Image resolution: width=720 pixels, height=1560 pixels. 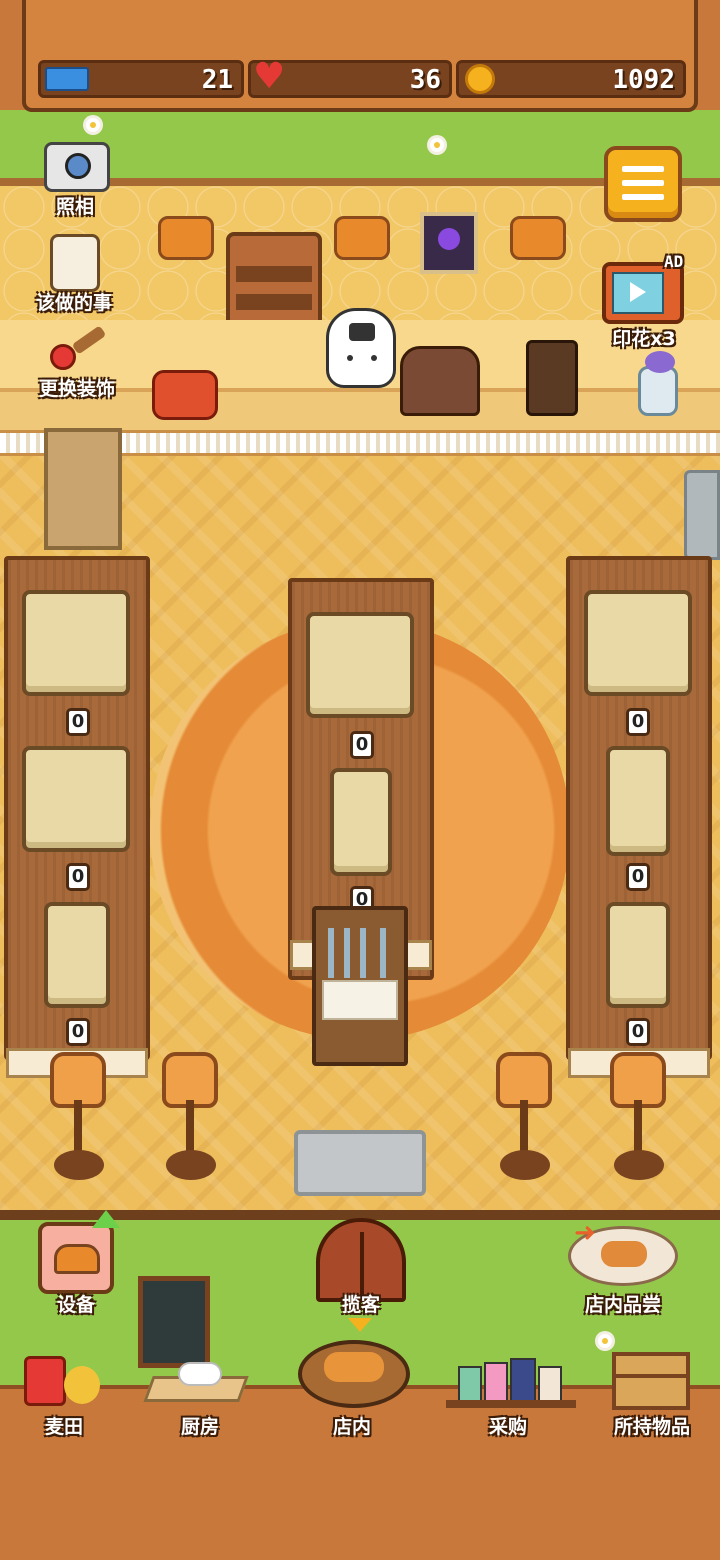 I want to click on camera-label: 照相, so click(x=75, y=205).